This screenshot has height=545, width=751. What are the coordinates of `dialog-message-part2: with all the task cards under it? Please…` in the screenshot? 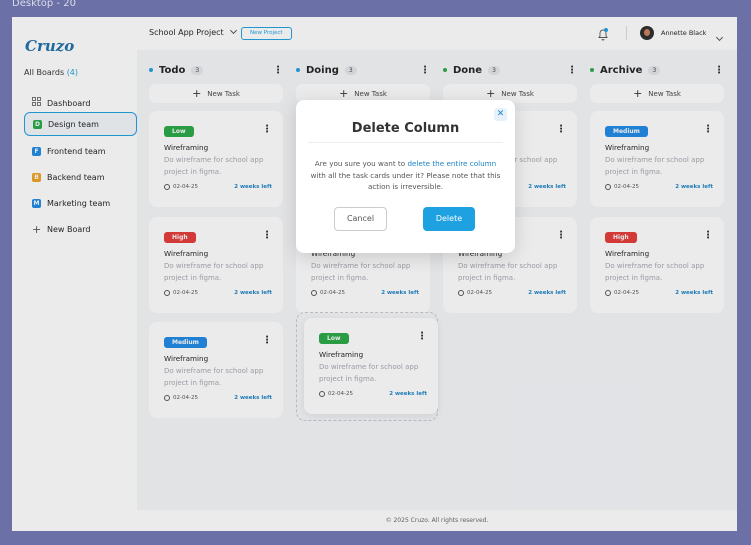 It's located at (405, 181).